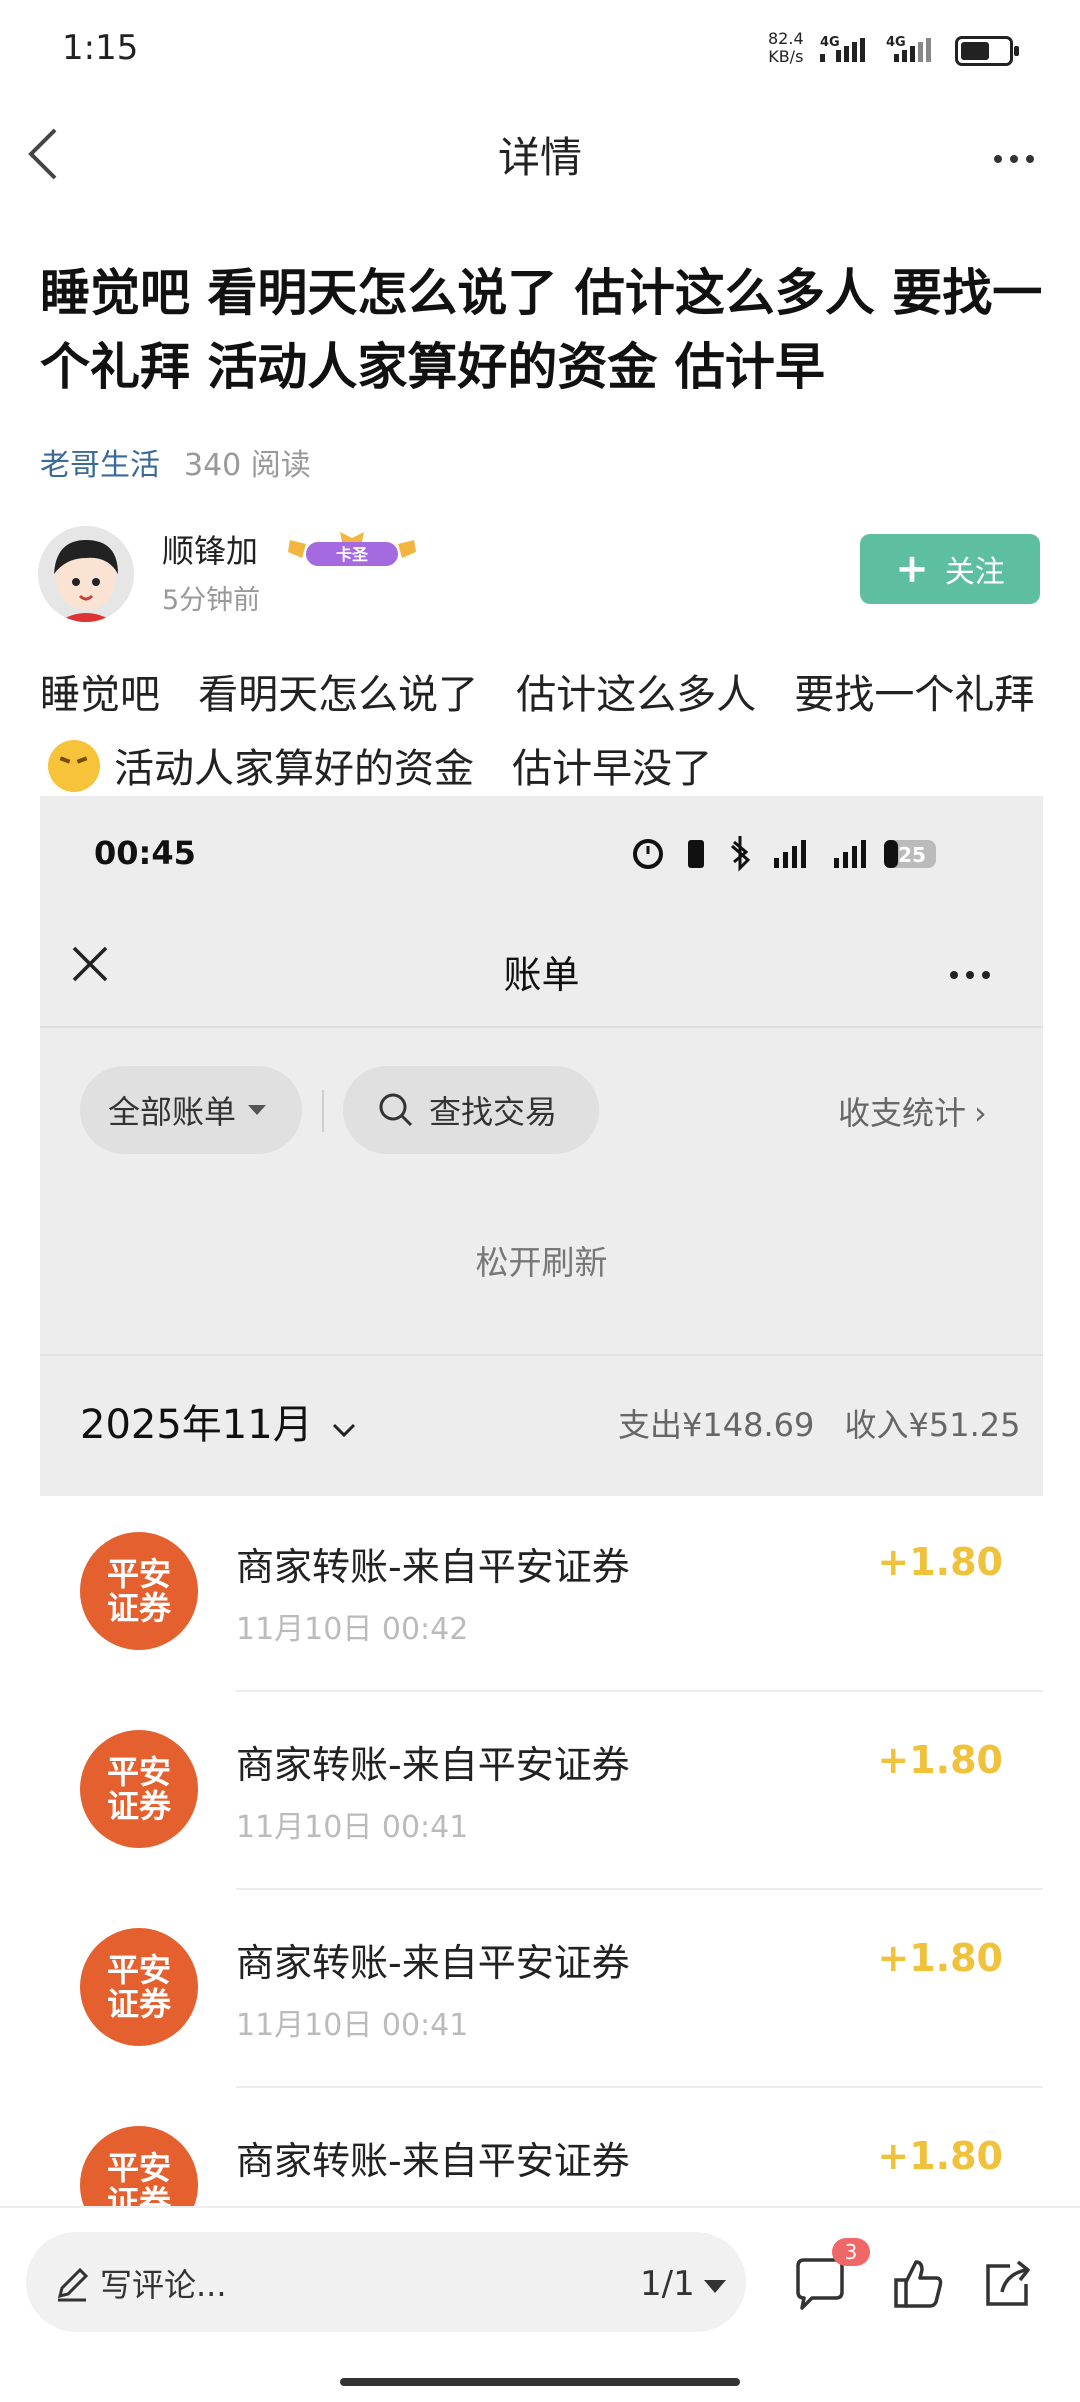  Describe the element at coordinates (541, 1593) in the screenshot. I see `transaction-row: 平安 证券 商家转账-来自平安证券 11月10日 00:42 +1.80` at that location.